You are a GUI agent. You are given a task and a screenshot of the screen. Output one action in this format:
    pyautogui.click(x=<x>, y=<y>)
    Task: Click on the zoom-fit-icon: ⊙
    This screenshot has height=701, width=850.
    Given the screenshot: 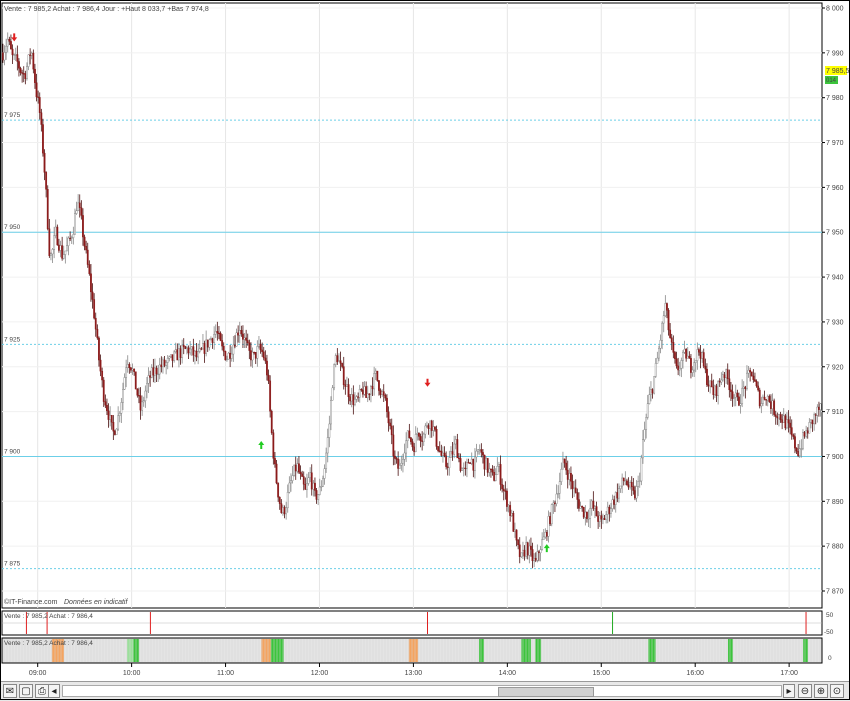 What is the action you would take?
    pyautogui.click(x=837, y=691)
    